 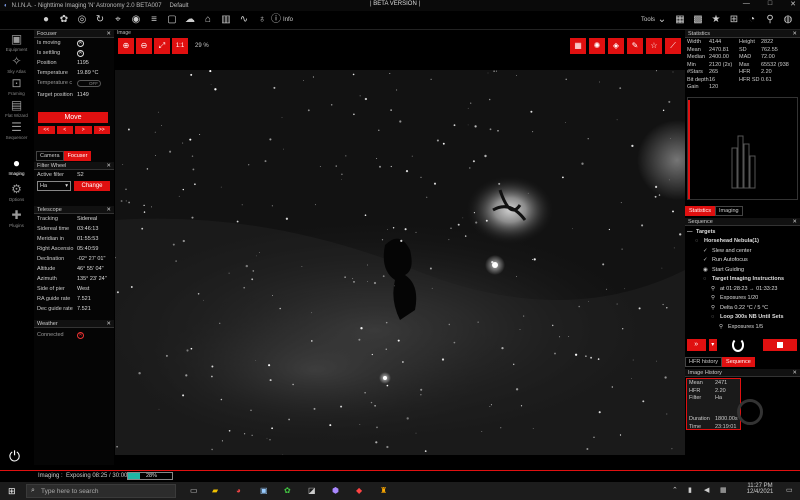 What do you see at coordinates (89, 83) in the screenshot?
I see `temp-comp-toggle: OFF` at bounding box center [89, 83].